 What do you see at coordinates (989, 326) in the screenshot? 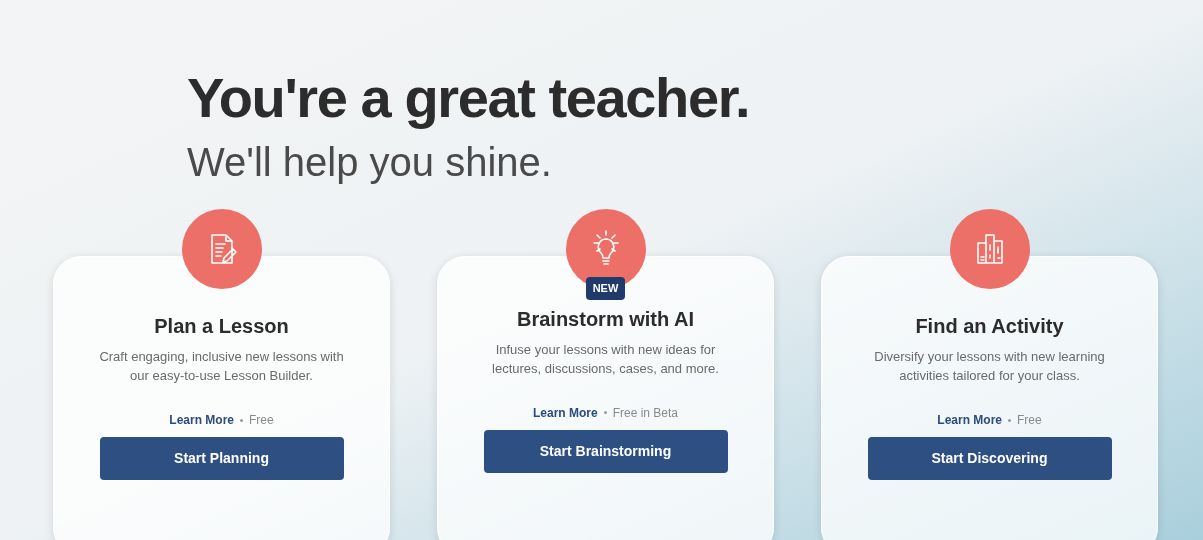
I see `card-title: Find an Activity` at bounding box center [989, 326].